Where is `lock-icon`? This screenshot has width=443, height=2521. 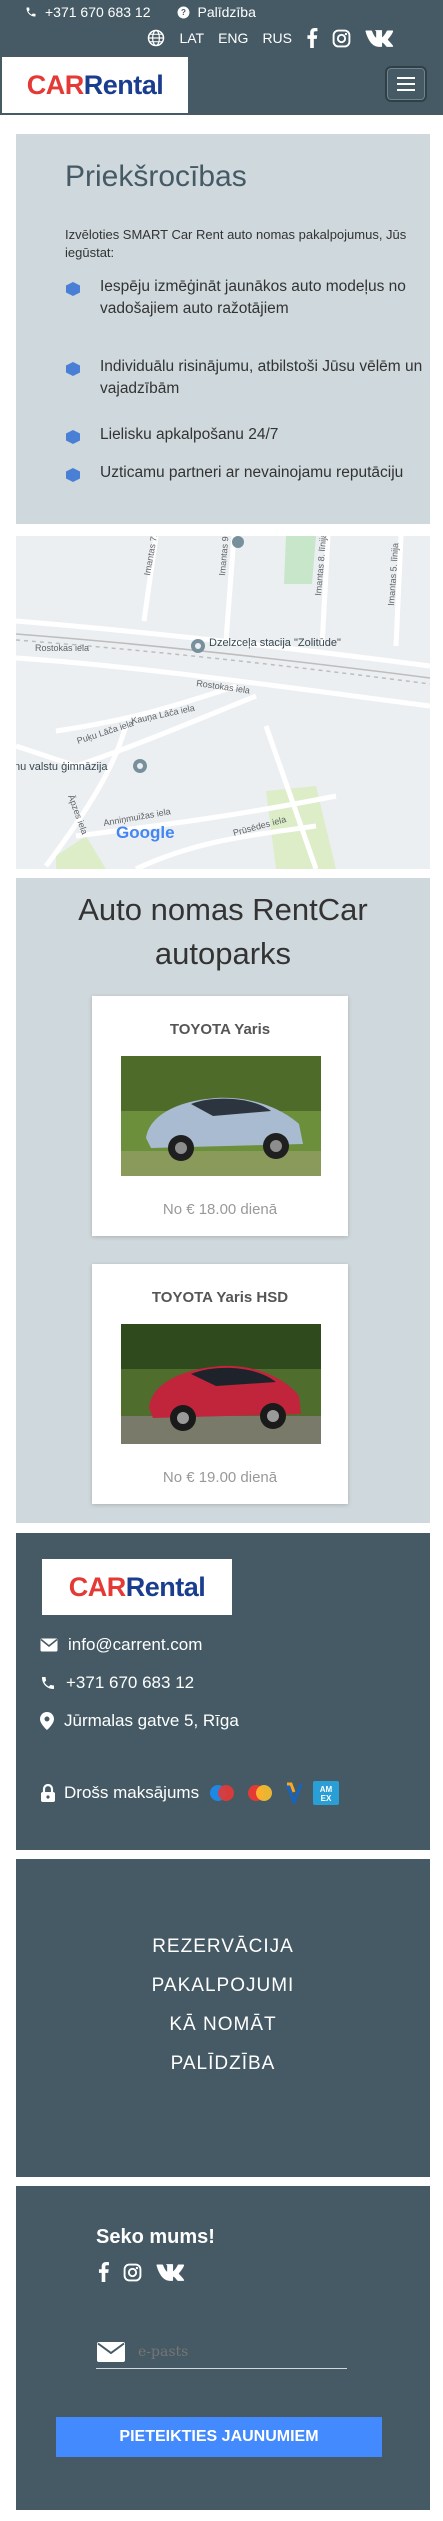 lock-icon is located at coordinates (48, 1792).